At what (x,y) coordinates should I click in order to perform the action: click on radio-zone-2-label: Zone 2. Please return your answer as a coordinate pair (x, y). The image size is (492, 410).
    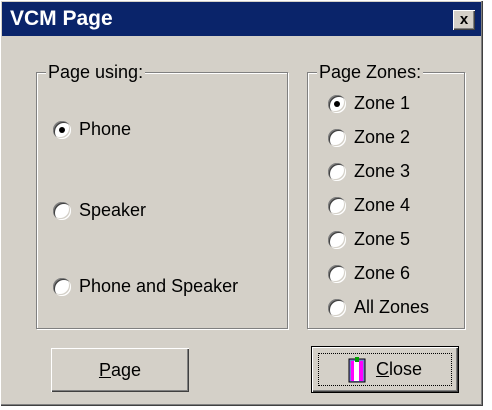
    Looking at the image, I should click on (382, 137).